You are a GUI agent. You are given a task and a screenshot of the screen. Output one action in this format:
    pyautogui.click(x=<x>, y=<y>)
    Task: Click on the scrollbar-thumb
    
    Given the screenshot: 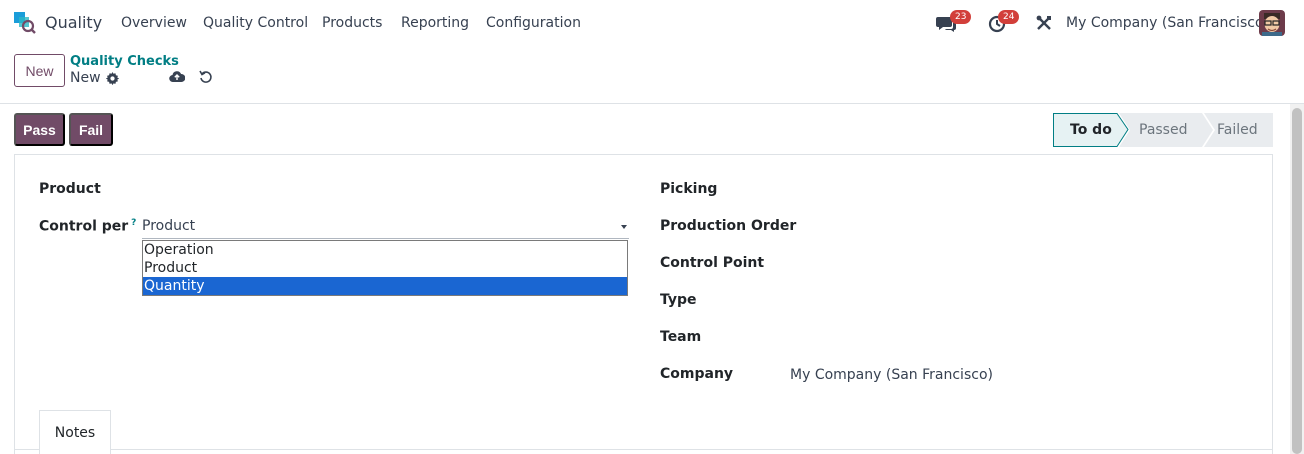 What is the action you would take?
    pyautogui.click(x=1297, y=281)
    